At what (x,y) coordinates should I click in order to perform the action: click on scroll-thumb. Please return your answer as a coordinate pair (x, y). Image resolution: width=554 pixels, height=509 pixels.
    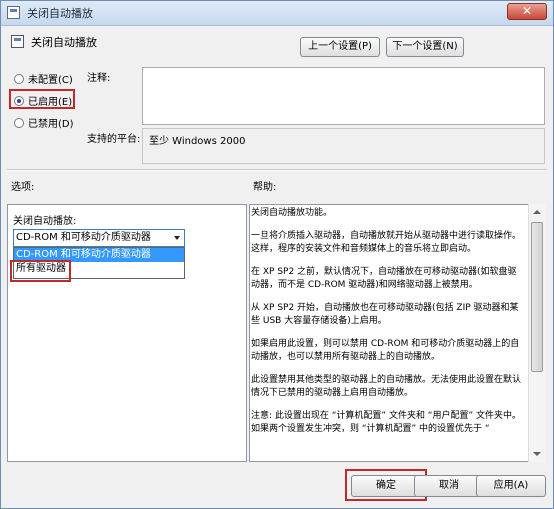
    Looking at the image, I should click on (537, 297).